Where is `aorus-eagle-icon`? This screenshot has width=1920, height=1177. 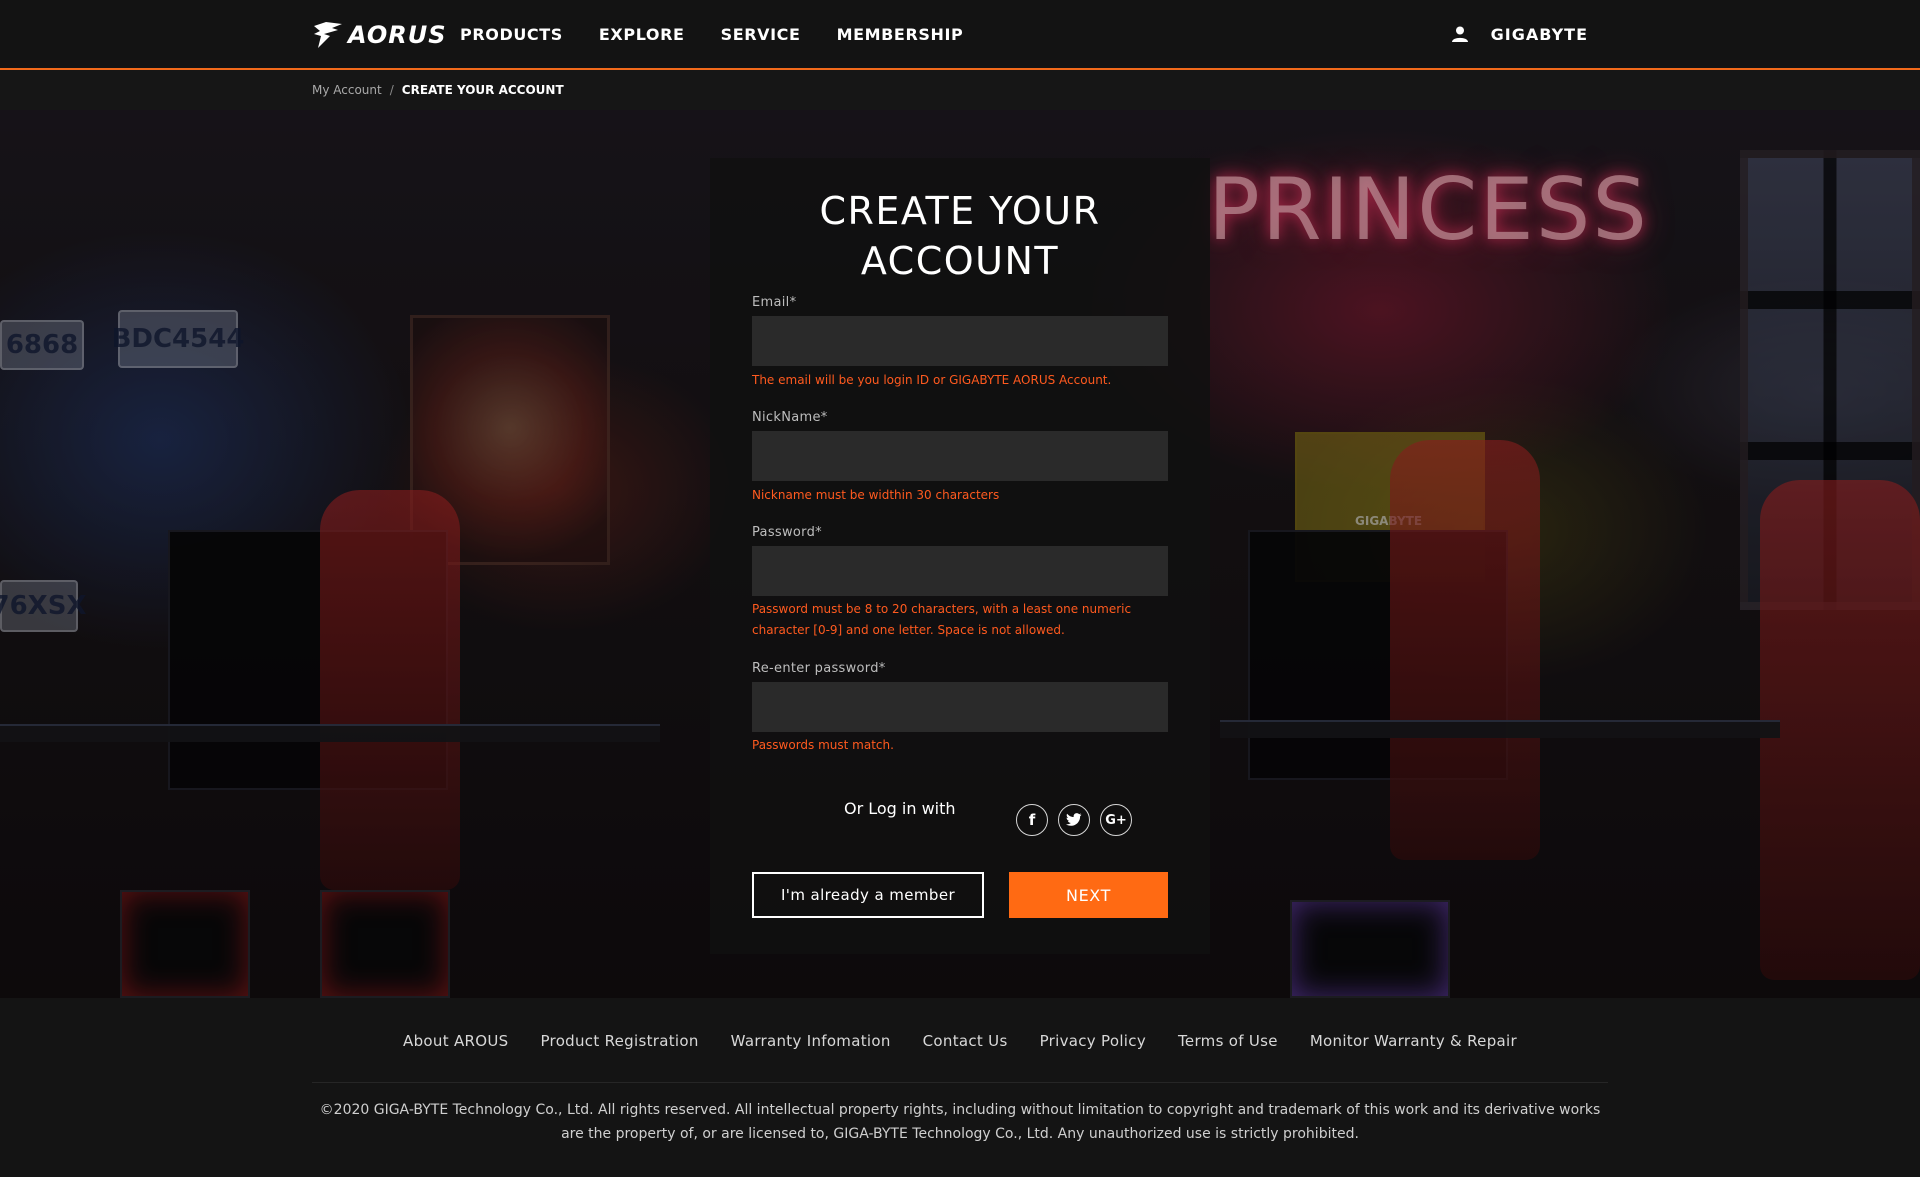 aorus-eagle-icon is located at coordinates (328, 35).